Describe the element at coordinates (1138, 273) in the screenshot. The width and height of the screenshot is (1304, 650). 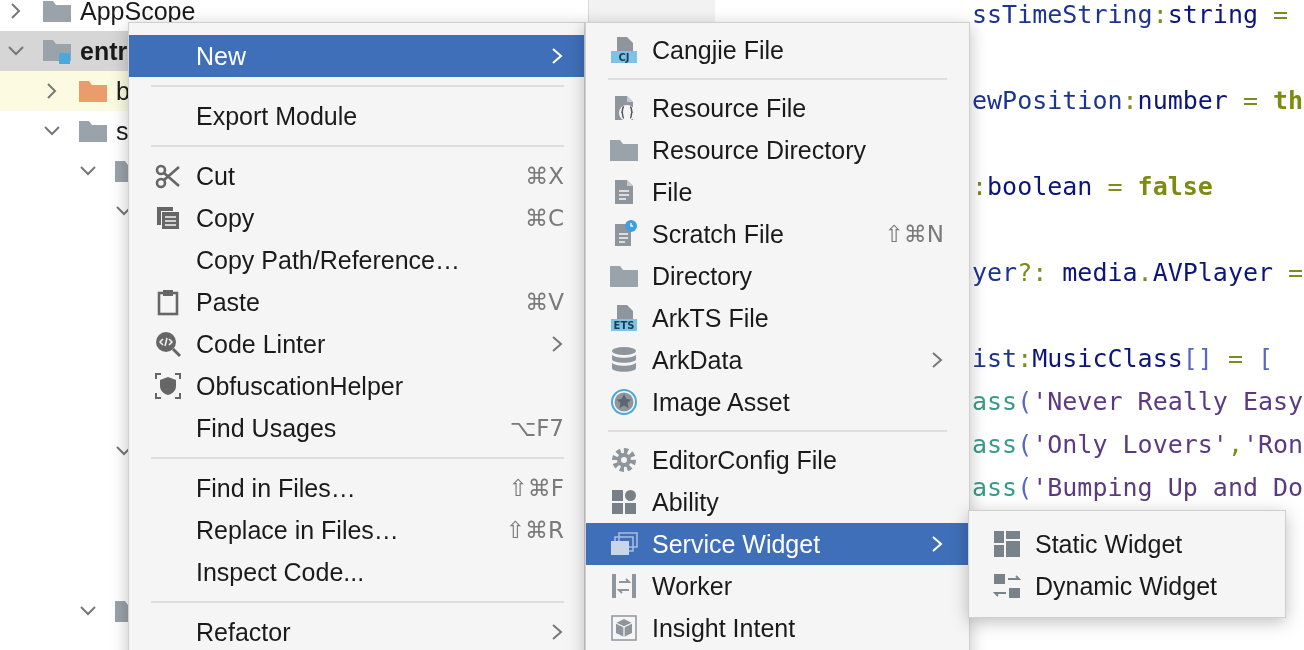
I see `code-line: yer?: media.AVPlayer =` at that location.